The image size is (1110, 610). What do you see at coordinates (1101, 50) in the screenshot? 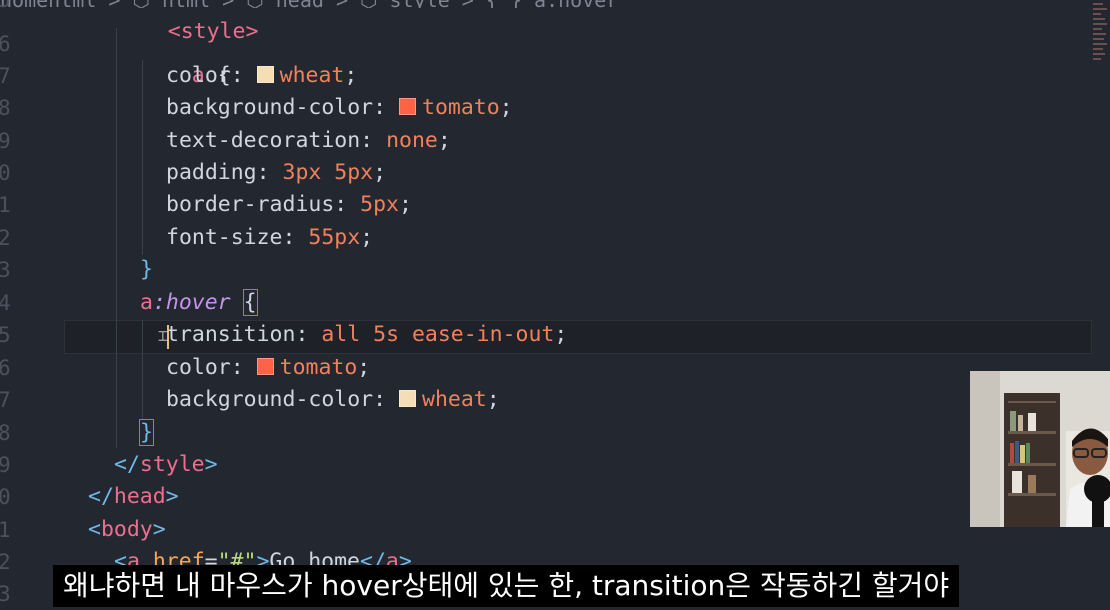
I see `minimap` at bounding box center [1101, 50].